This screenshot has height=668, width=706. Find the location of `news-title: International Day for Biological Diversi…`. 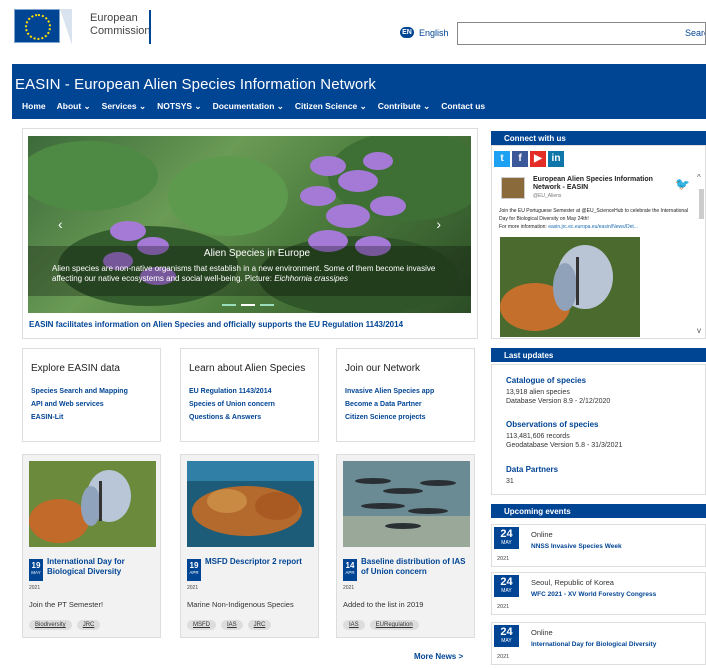

news-title: International Day for Biological Diversi… is located at coordinates (103, 567).